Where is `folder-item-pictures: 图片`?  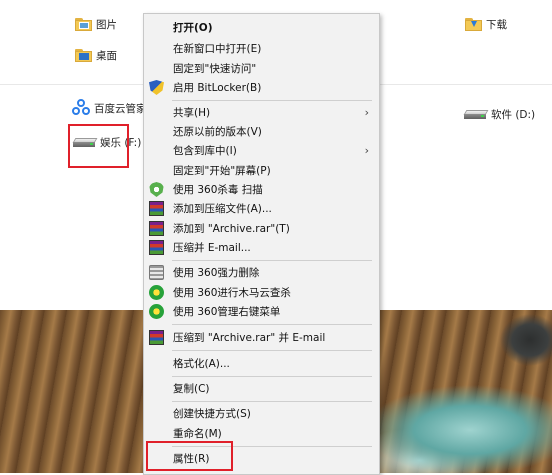 folder-item-pictures: 图片 is located at coordinates (96, 24).